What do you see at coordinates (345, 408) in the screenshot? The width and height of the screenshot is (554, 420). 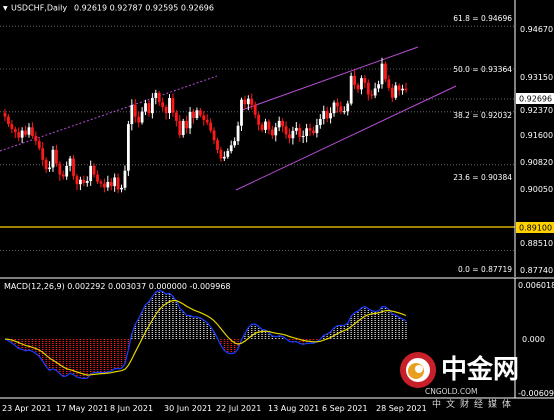 I see `date-tick: 6 Sep 2021` at bounding box center [345, 408].